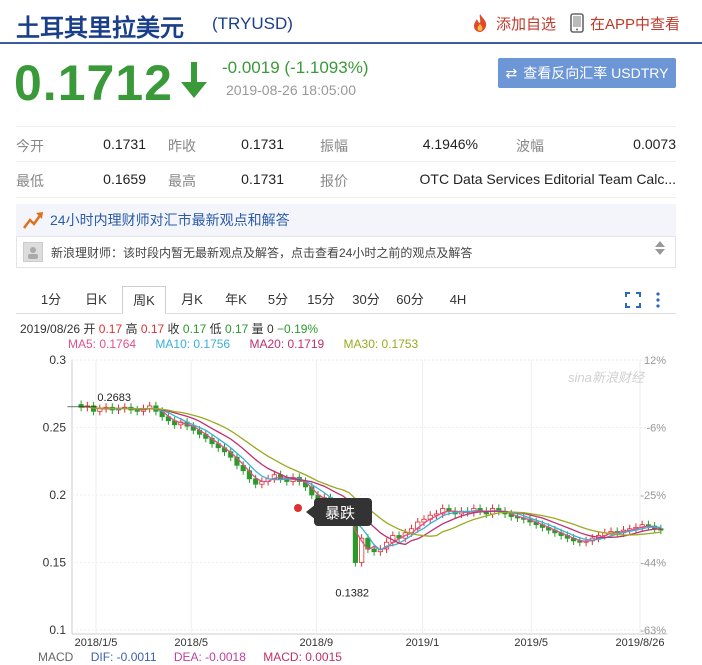 Image resolution: width=702 pixels, height=665 pixels. What do you see at coordinates (124, 179) in the screenshot?
I see `low-value: 0.1659` at bounding box center [124, 179].